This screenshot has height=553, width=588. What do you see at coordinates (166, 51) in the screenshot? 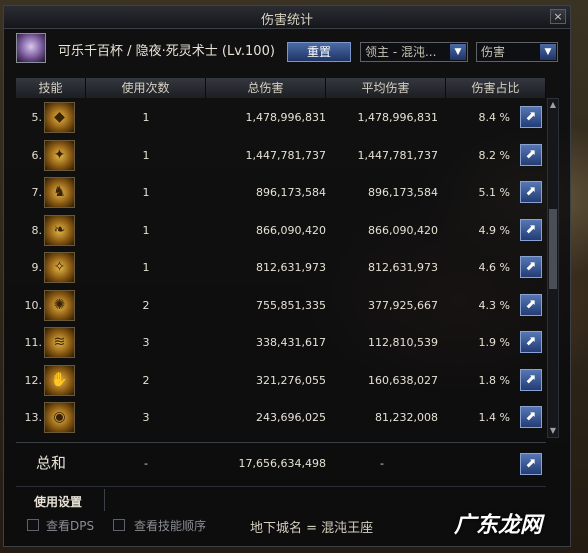
I see `character-name: 可乐千百杯 / 隐夜·死灵术士 (Lv.100)` at bounding box center [166, 51].